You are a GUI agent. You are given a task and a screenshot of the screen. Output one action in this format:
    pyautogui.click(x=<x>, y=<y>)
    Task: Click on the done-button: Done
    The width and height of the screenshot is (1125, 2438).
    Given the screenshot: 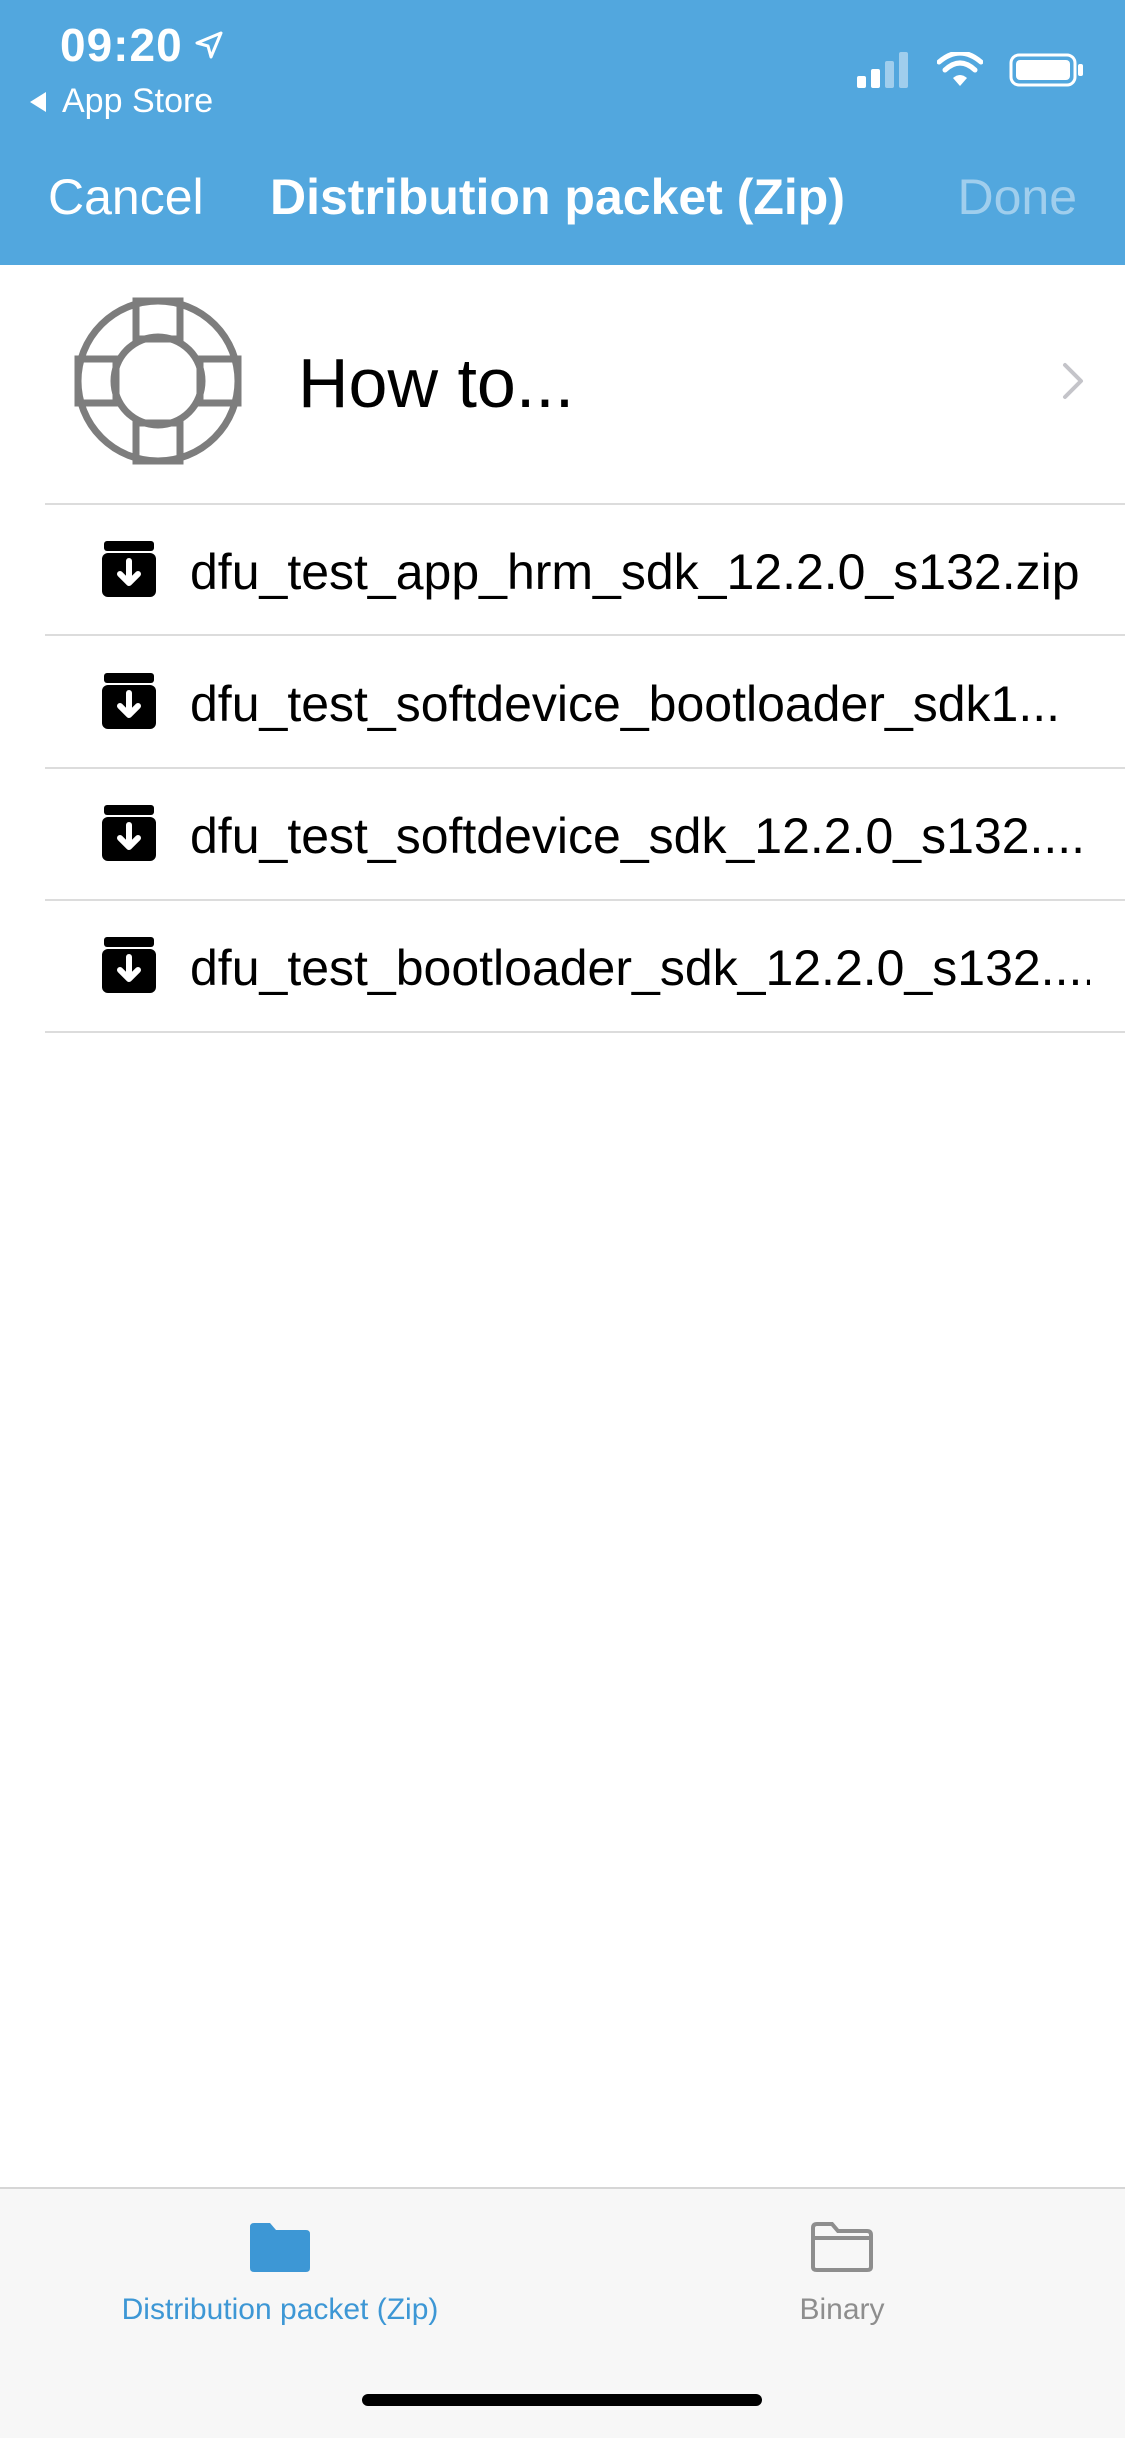 What is the action you would take?
    pyautogui.click(x=1017, y=197)
    